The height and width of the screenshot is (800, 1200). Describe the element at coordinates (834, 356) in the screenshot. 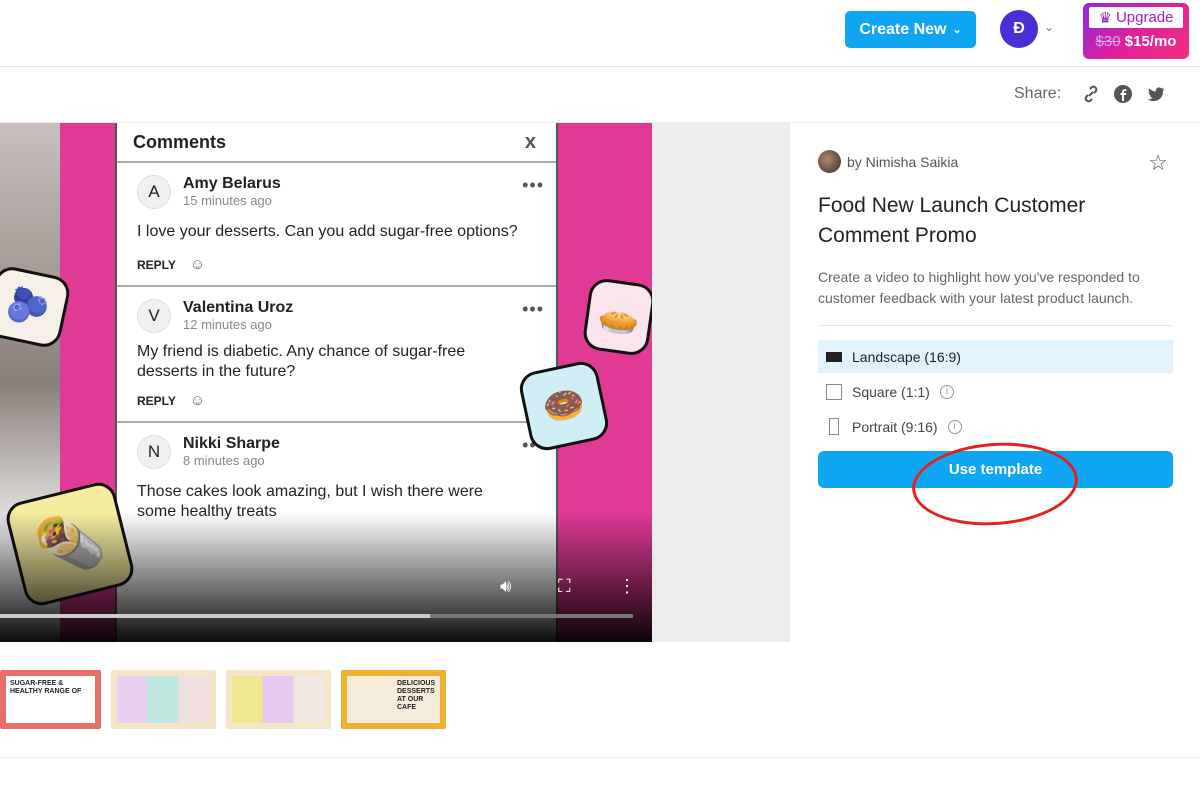

I see `landscape-icon` at that location.